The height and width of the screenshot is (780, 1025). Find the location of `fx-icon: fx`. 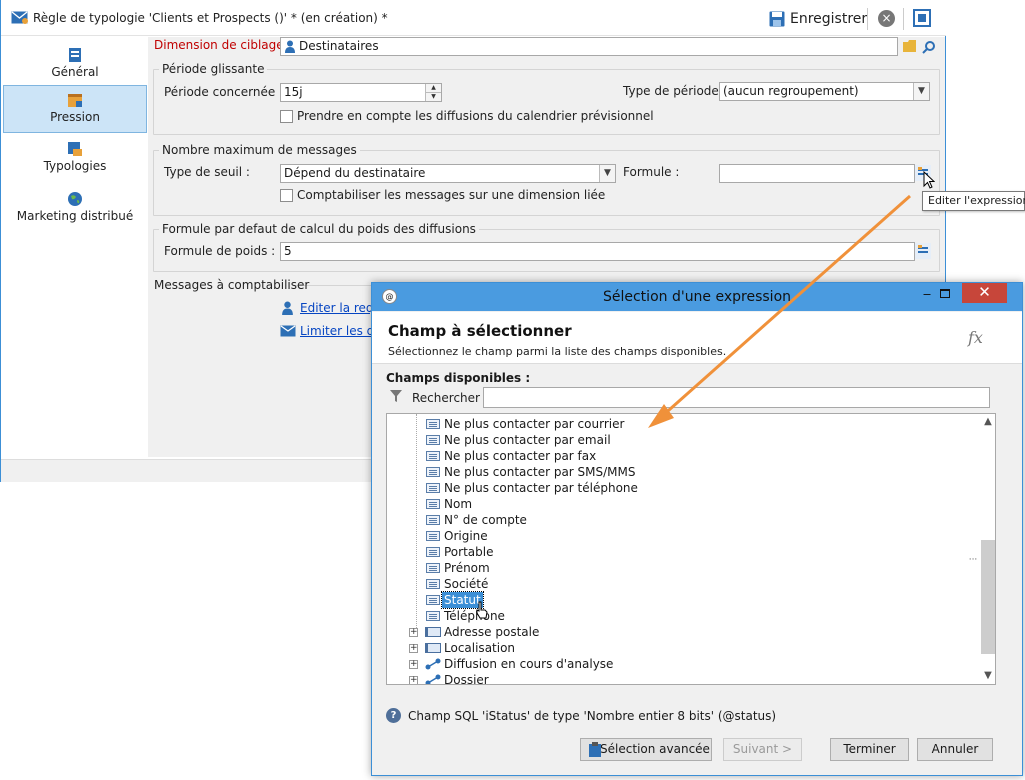

fx-icon: fx is located at coordinates (975, 337).